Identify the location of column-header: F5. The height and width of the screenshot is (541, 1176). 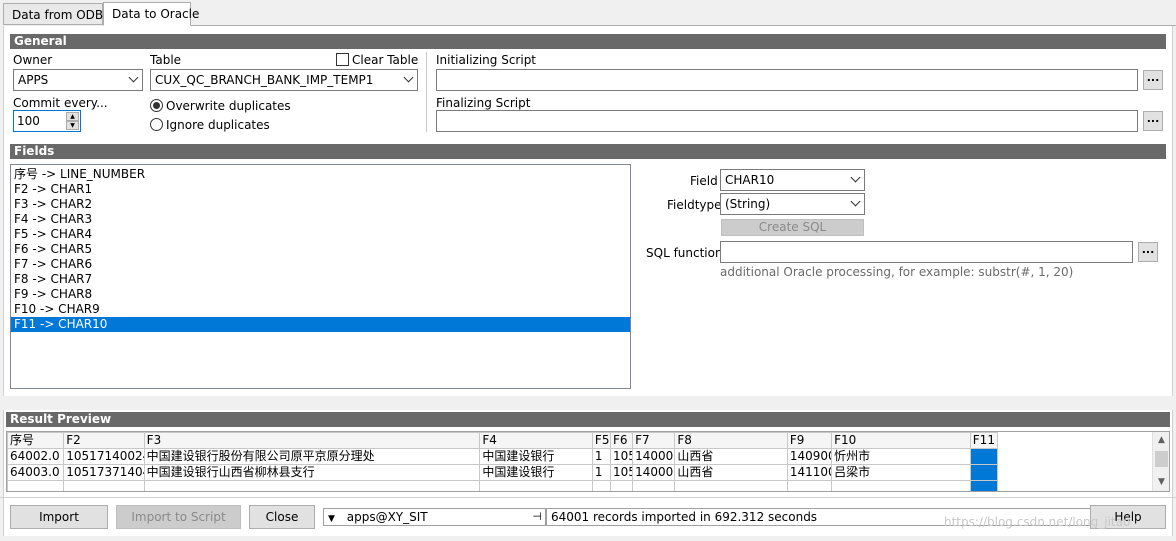
(601, 440).